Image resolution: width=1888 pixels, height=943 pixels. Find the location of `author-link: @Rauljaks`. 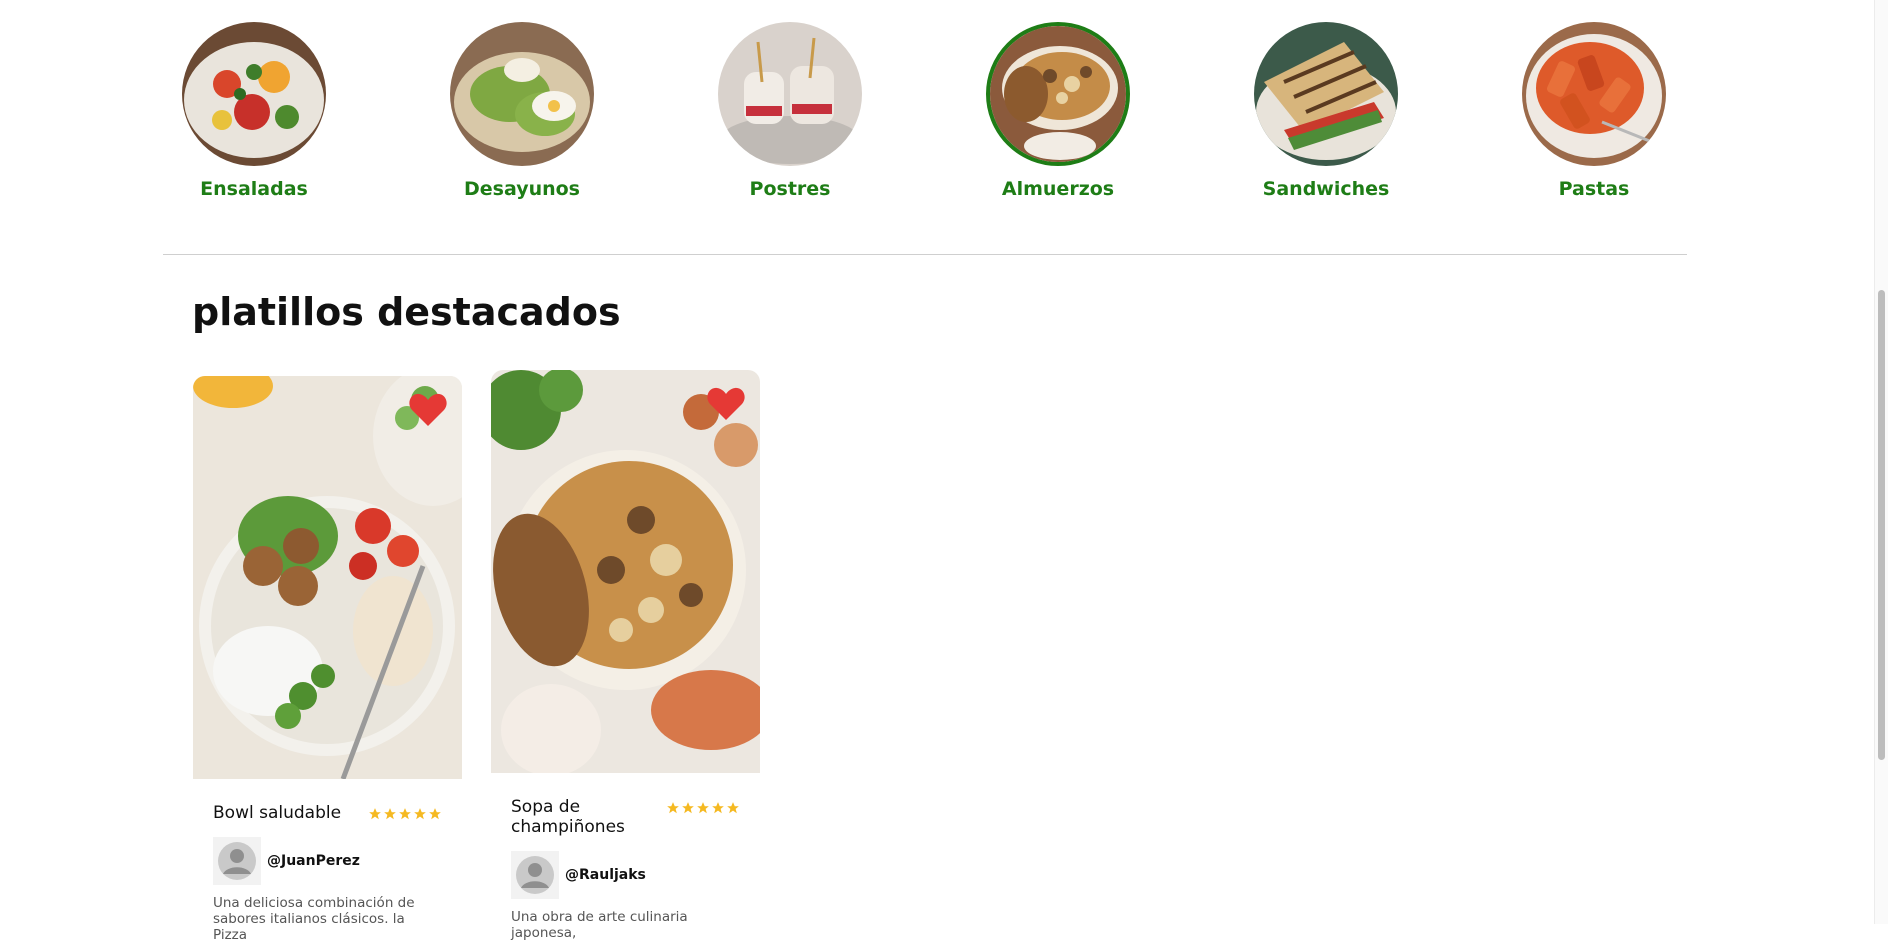

author-link: @Rauljaks is located at coordinates (625, 875).